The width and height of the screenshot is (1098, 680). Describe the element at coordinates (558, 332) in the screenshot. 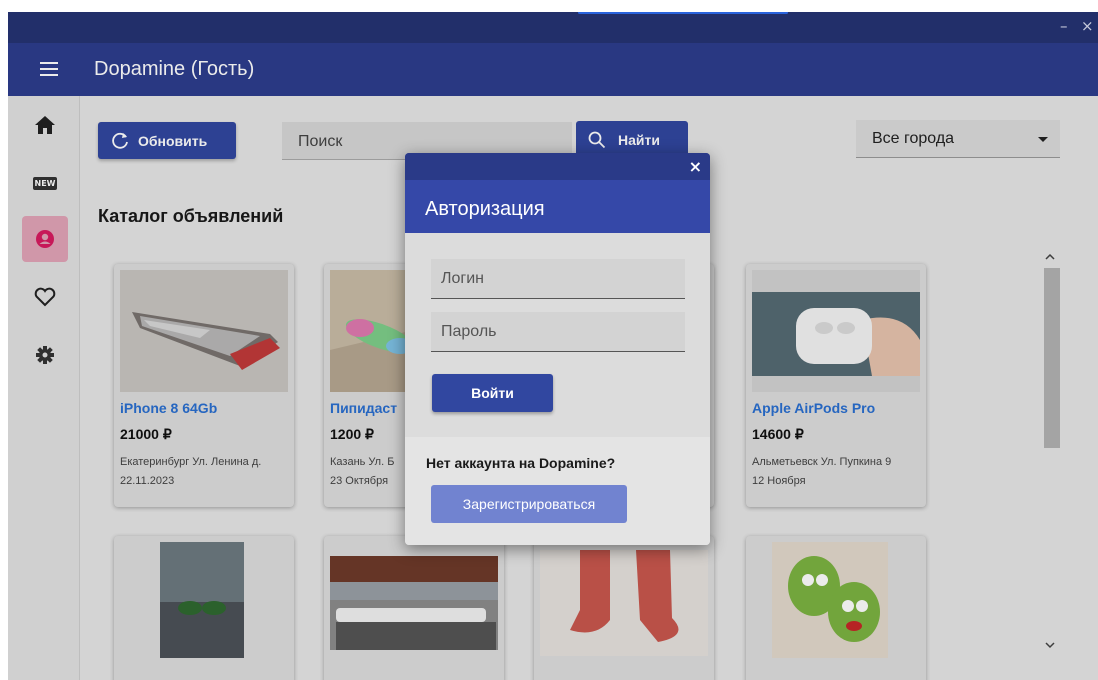

I see `password-field: Пароль` at that location.